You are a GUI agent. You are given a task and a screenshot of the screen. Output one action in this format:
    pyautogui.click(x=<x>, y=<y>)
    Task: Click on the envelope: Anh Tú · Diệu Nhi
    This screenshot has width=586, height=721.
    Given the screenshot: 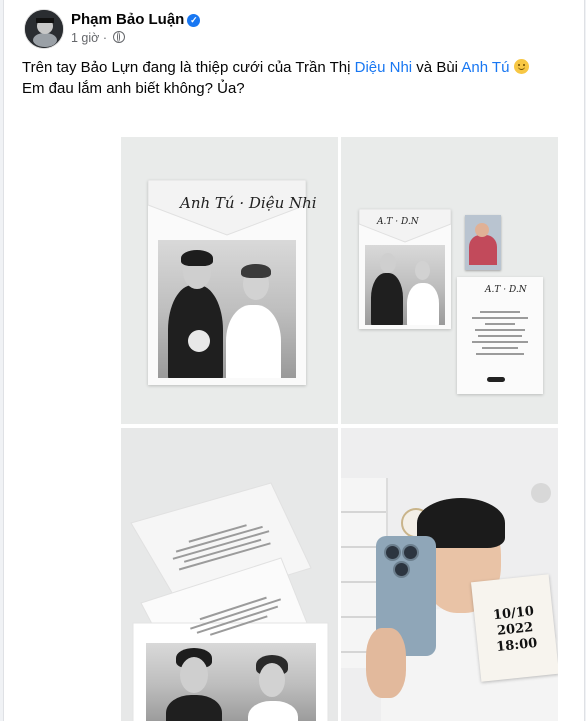 What is the action you would take?
    pyautogui.click(x=232, y=282)
    